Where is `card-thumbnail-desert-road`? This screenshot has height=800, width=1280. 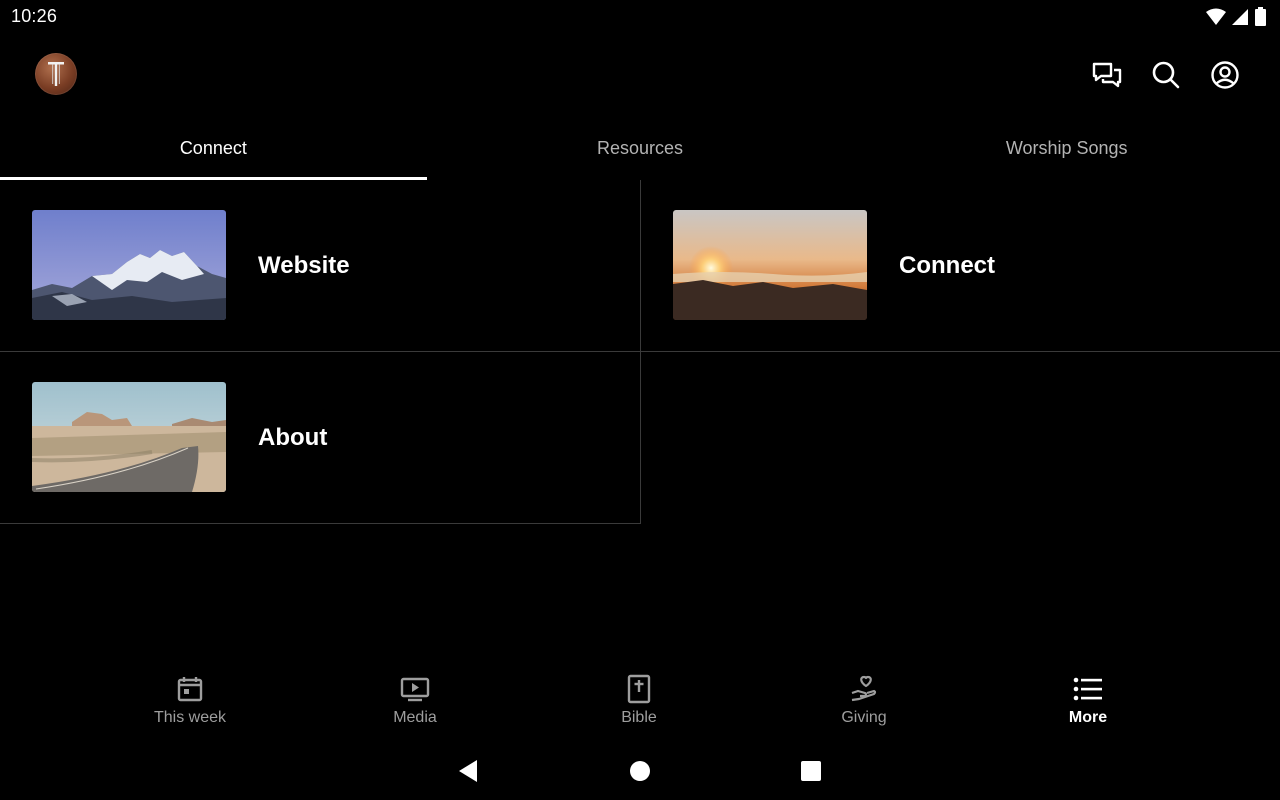 card-thumbnail-desert-road is located at coordinates (129, 437).